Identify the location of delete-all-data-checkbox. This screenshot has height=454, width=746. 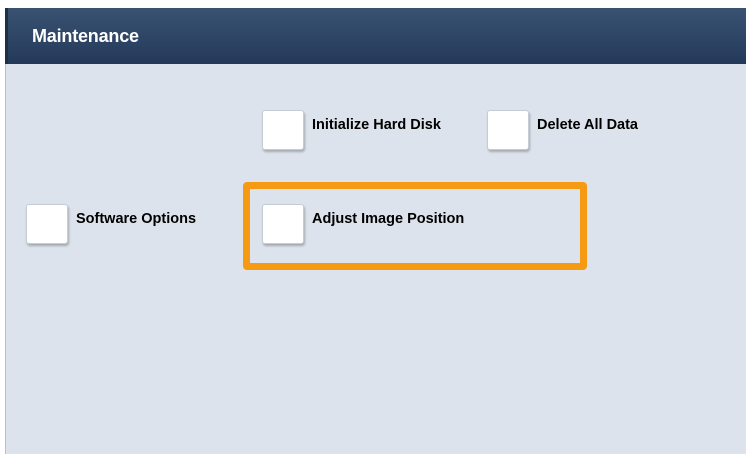
(508, 130).